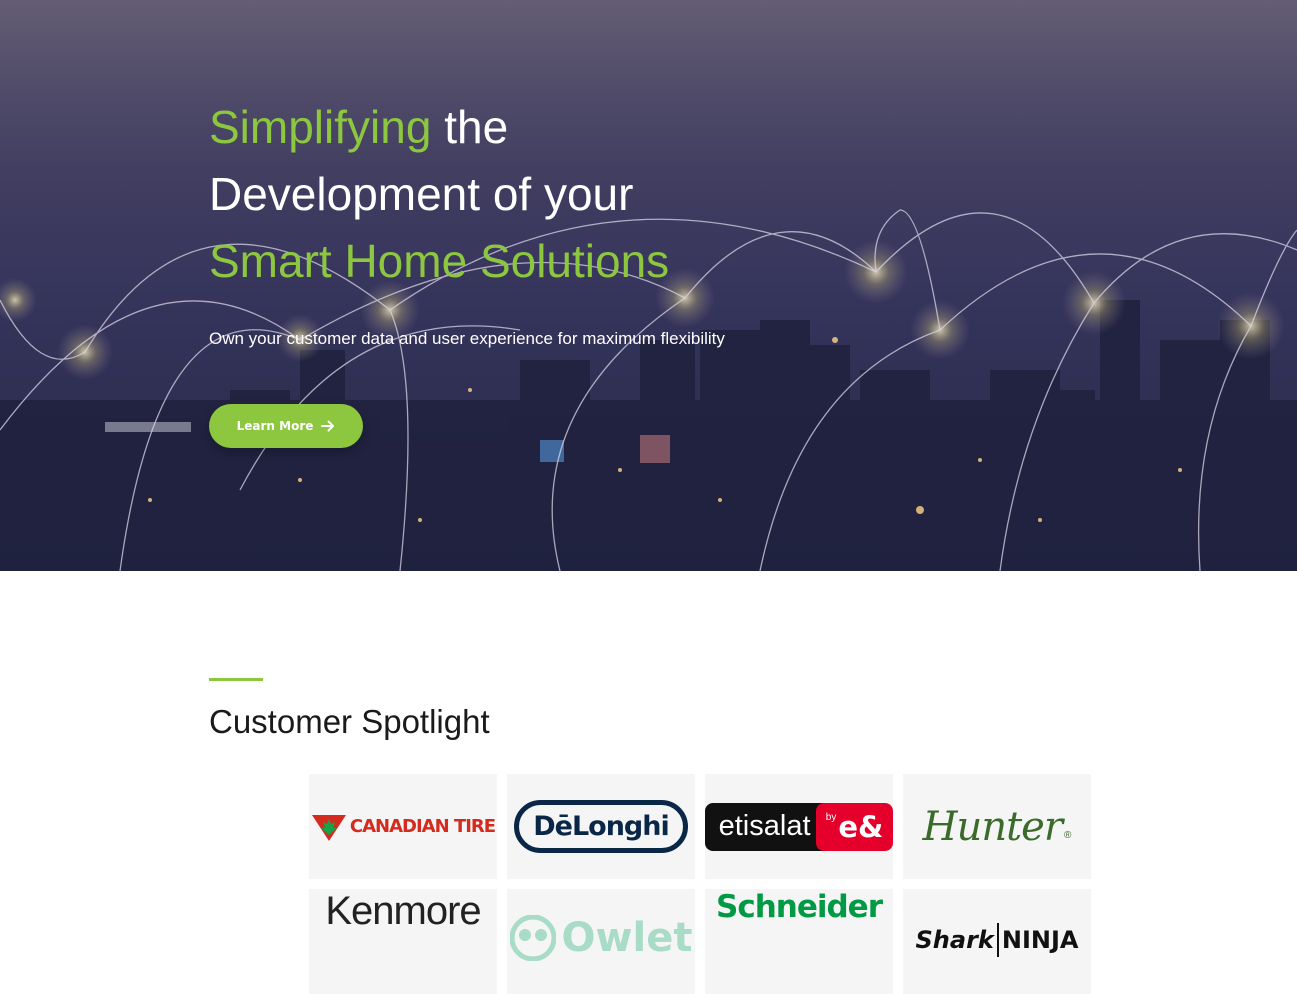 The height and width of the screenshot is (994, 1297). Describe the element at coordinates (799, 941) in the screenshot. I see `logo-tile-schneider-electric: Schneider` at that location.